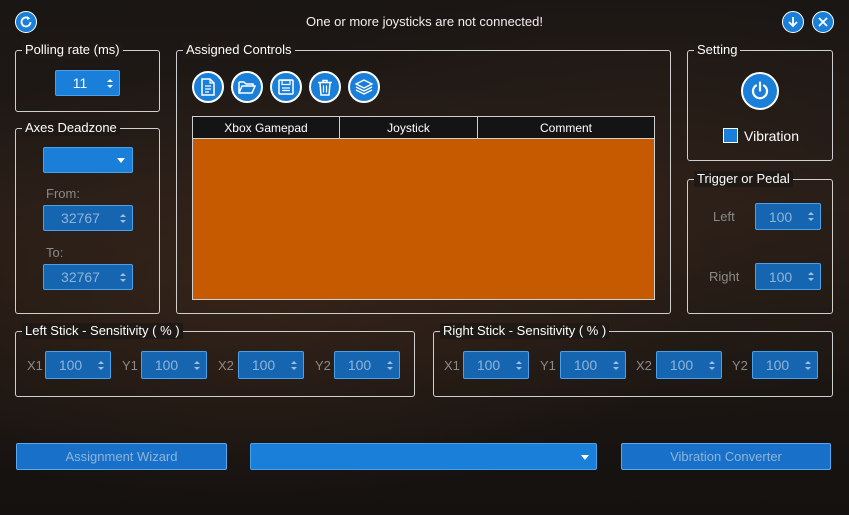  Describe the element at coordinates (525, 331) in the screenshot. I see `right-stick-title: Right Stick - Sensitivity ( % )` at that location.